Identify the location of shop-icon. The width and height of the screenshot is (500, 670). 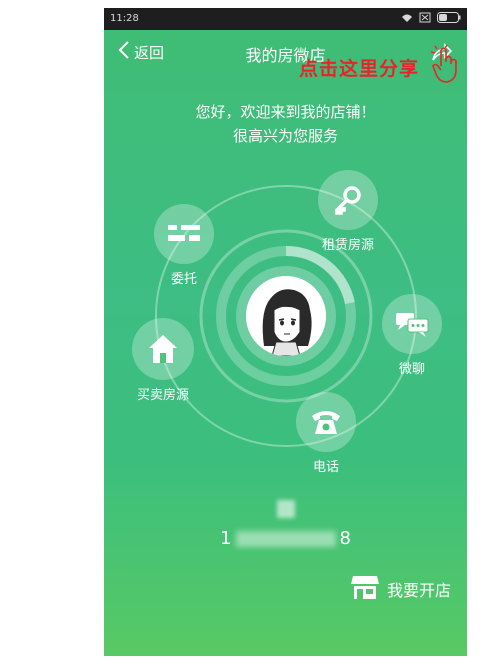
(364, 589).